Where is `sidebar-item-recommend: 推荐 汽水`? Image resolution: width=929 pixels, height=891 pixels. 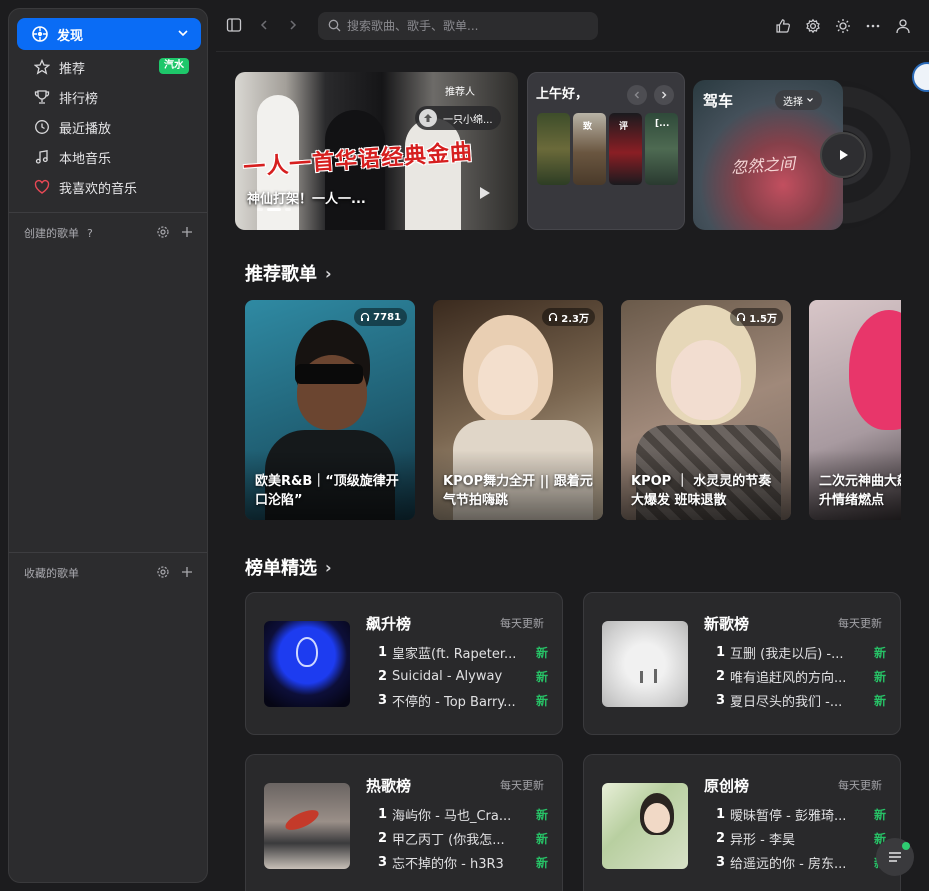
sidebar-item-recommend: 推荐 汽水 is located at coordinates (109, 67).